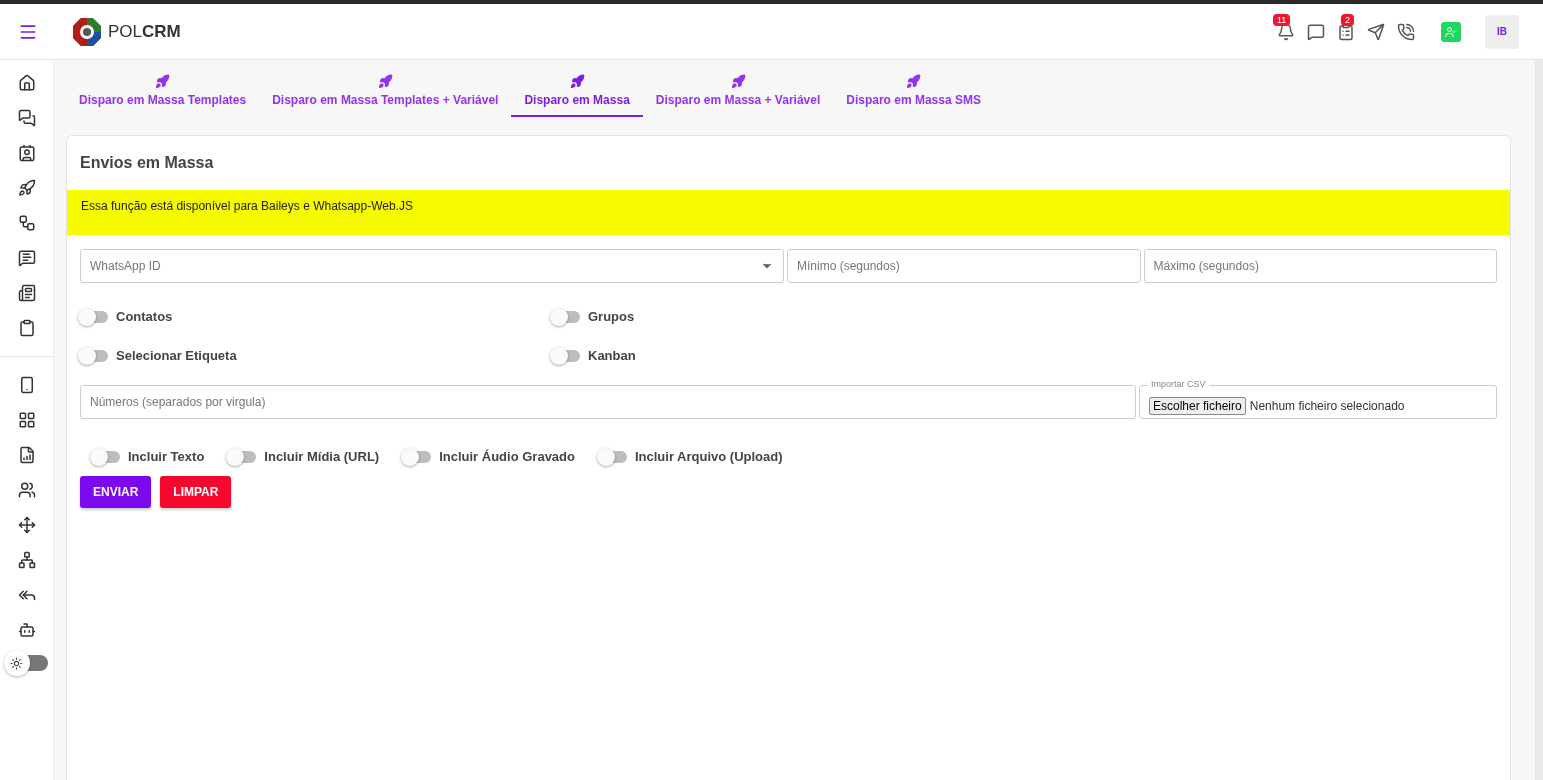 The image size is (1543, 780). I want to click on minimum-field: Mínimo (segundos), so click(964, 266).